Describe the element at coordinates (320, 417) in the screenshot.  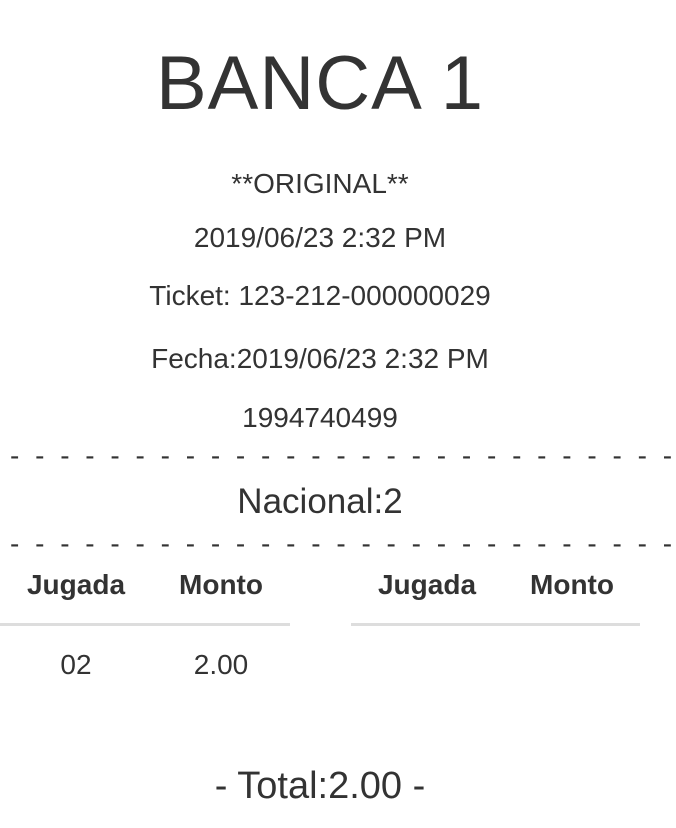
I see `ticket-code: 1994740499` at that location.